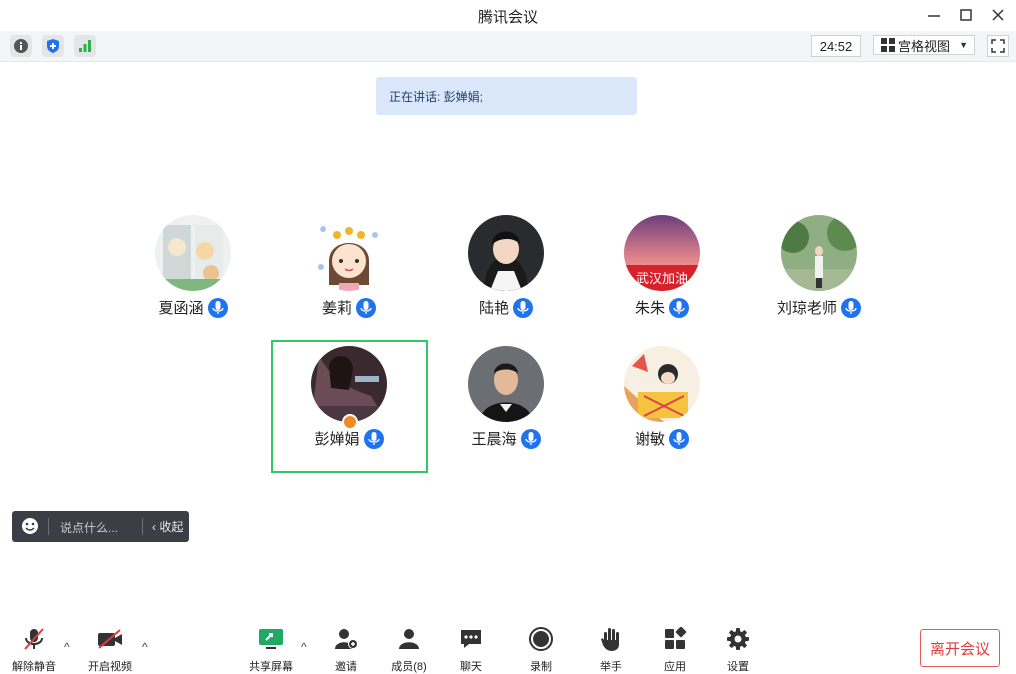  Describe the element at coordinates (541, 667) in the screenshot. I see `record-label: 录制` at that location.